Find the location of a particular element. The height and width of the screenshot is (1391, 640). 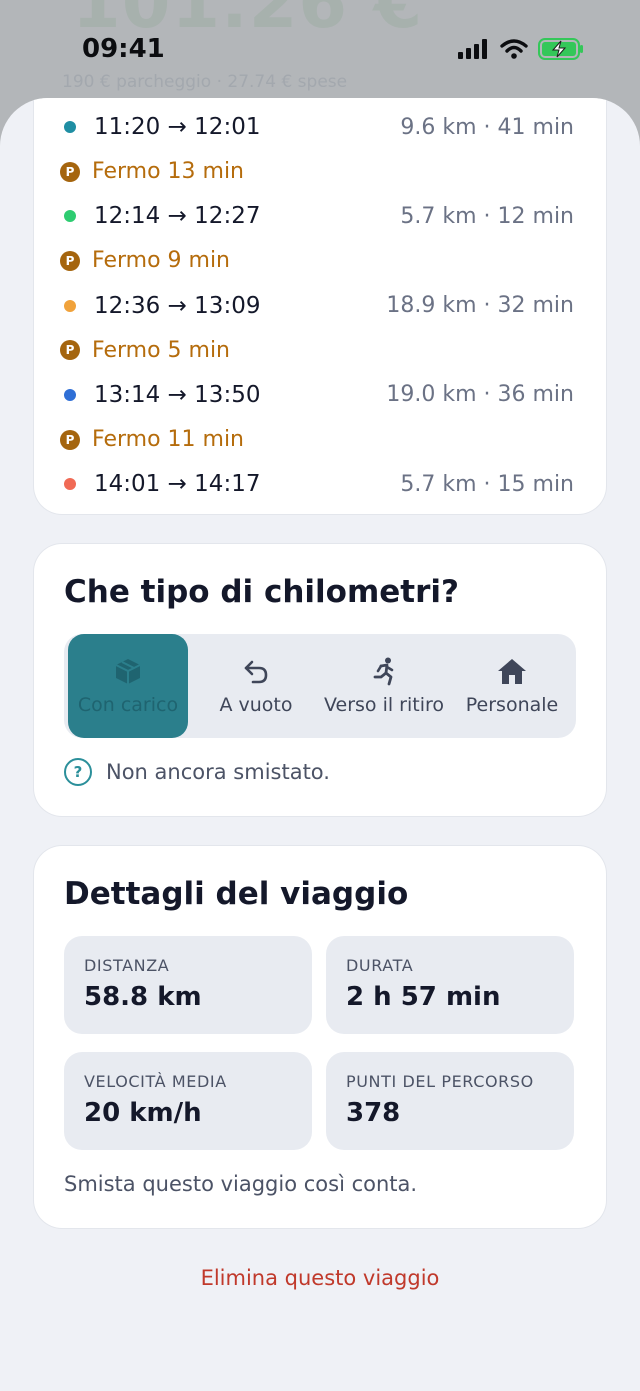

stat-value: 20 km/h is located at coordinates (143, 1113).